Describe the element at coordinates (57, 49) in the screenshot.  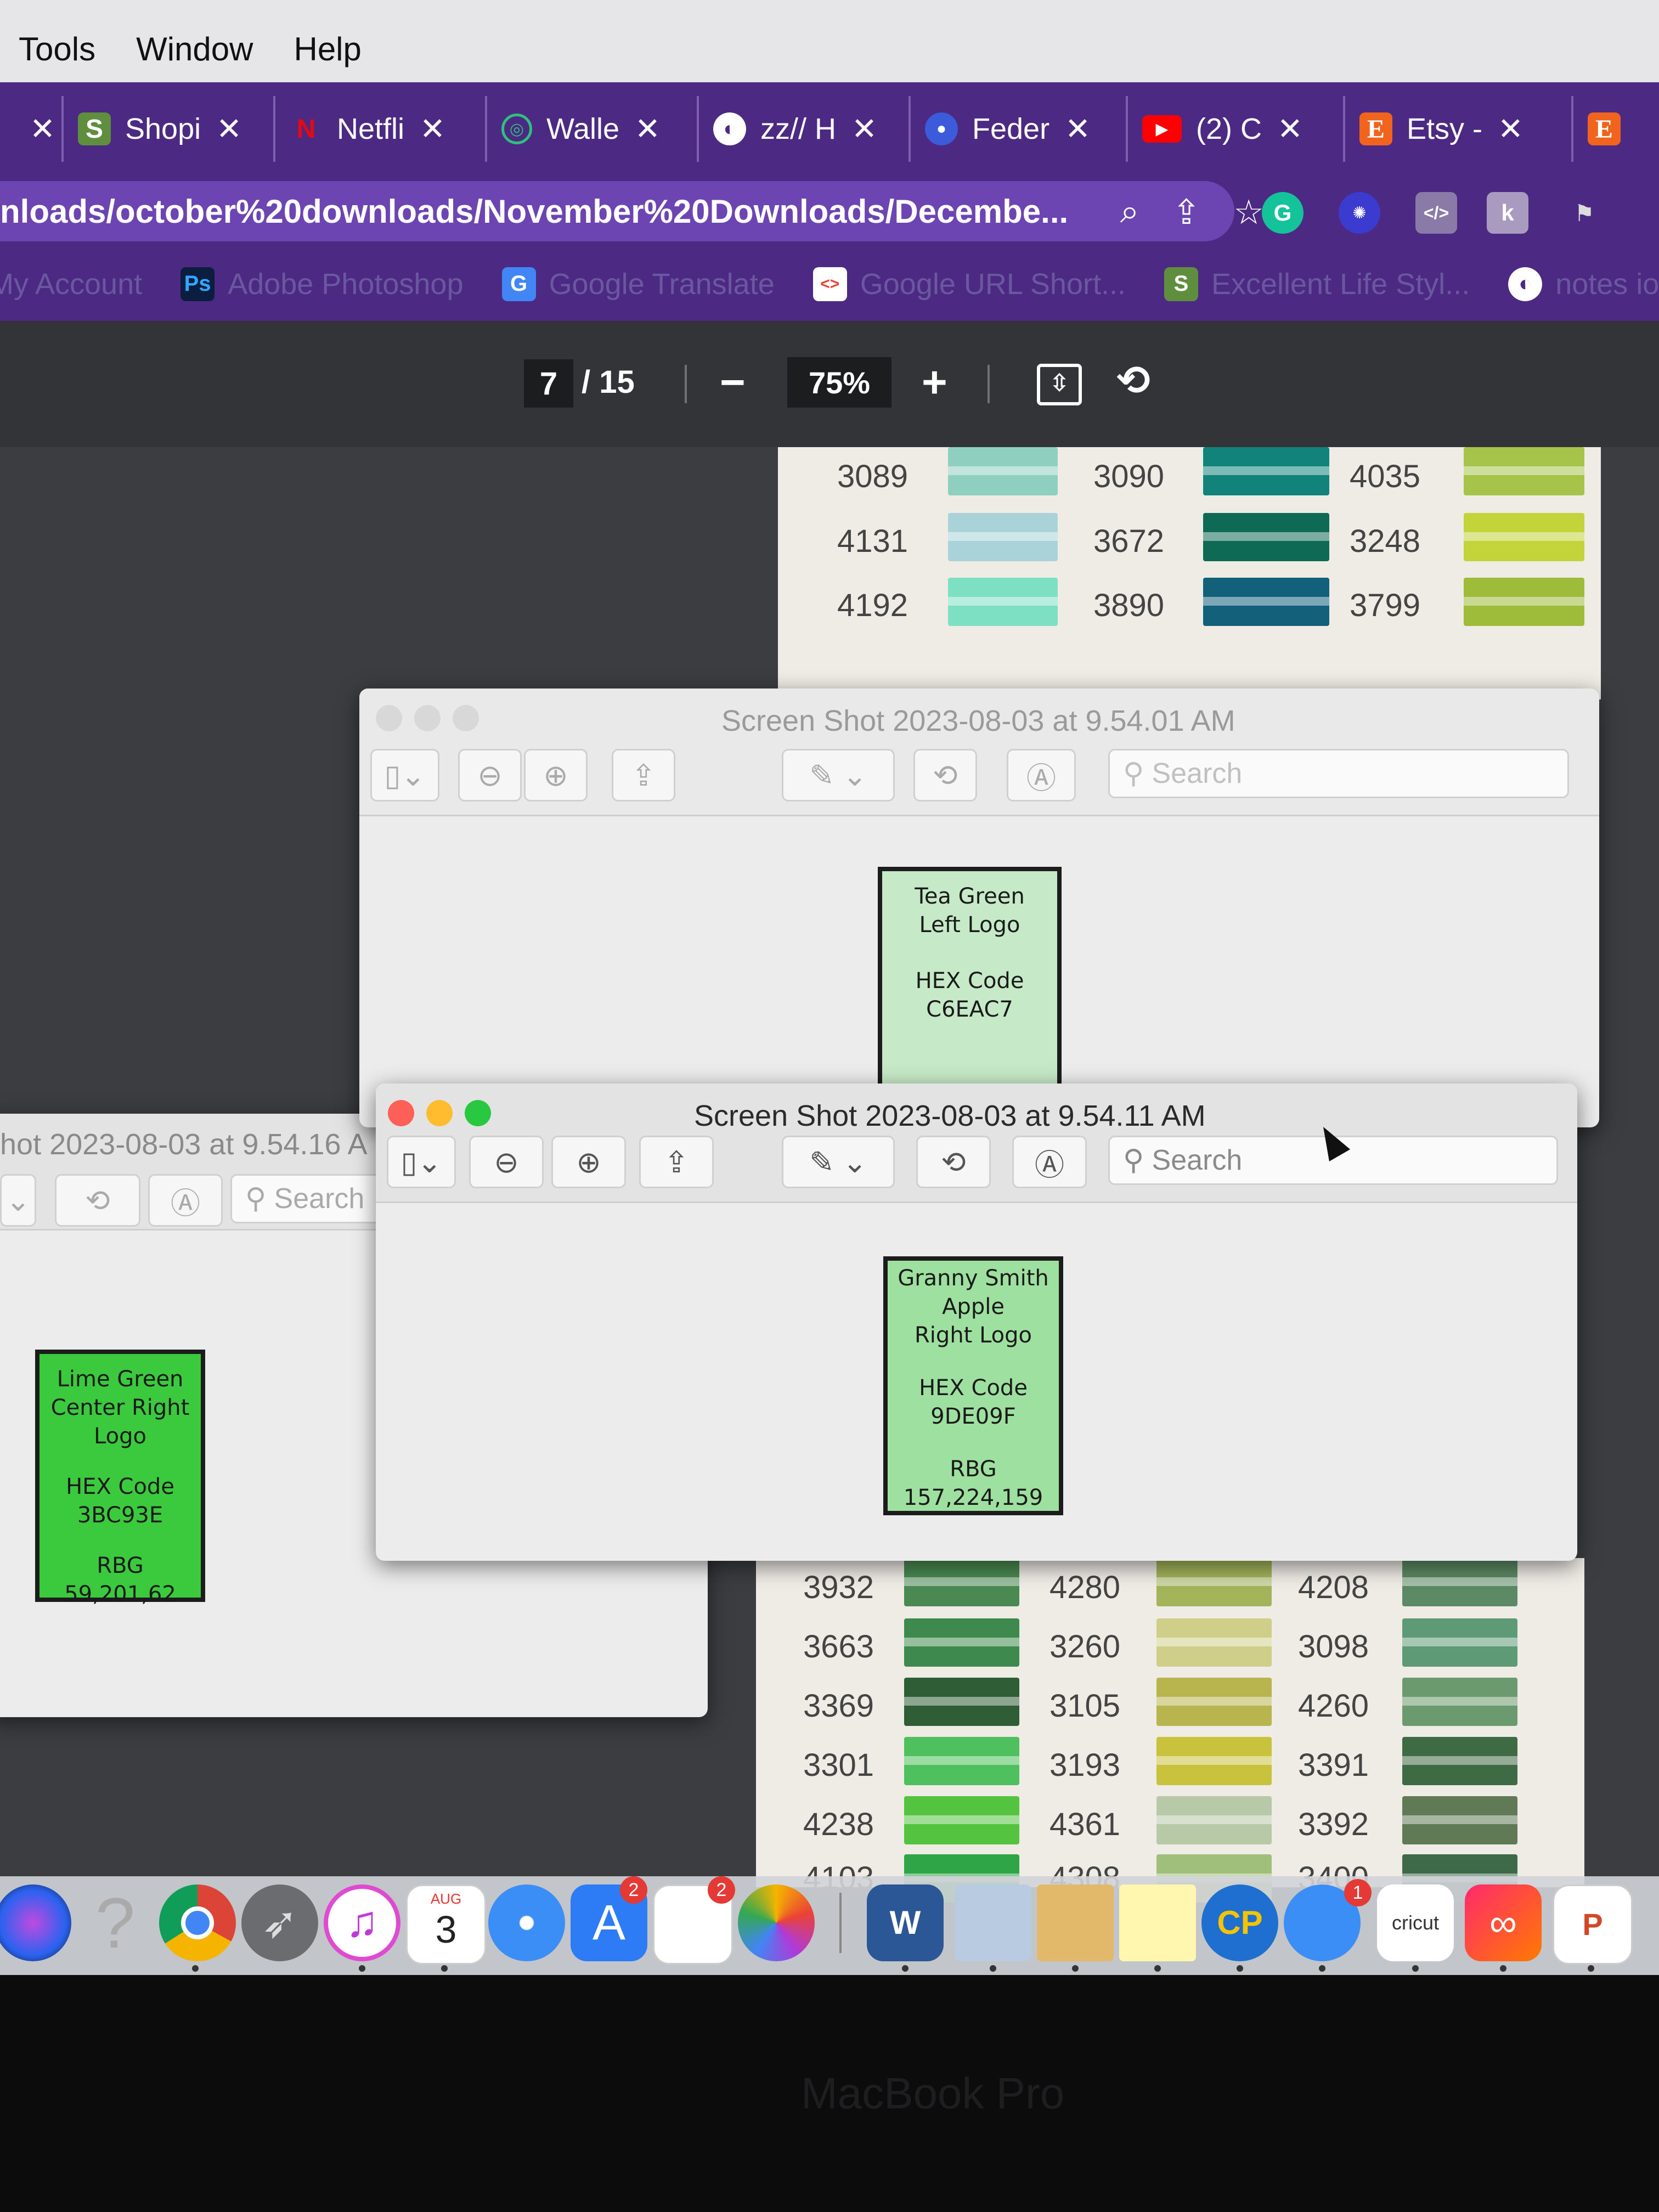
I see `menu-tools: Tools` at that location.